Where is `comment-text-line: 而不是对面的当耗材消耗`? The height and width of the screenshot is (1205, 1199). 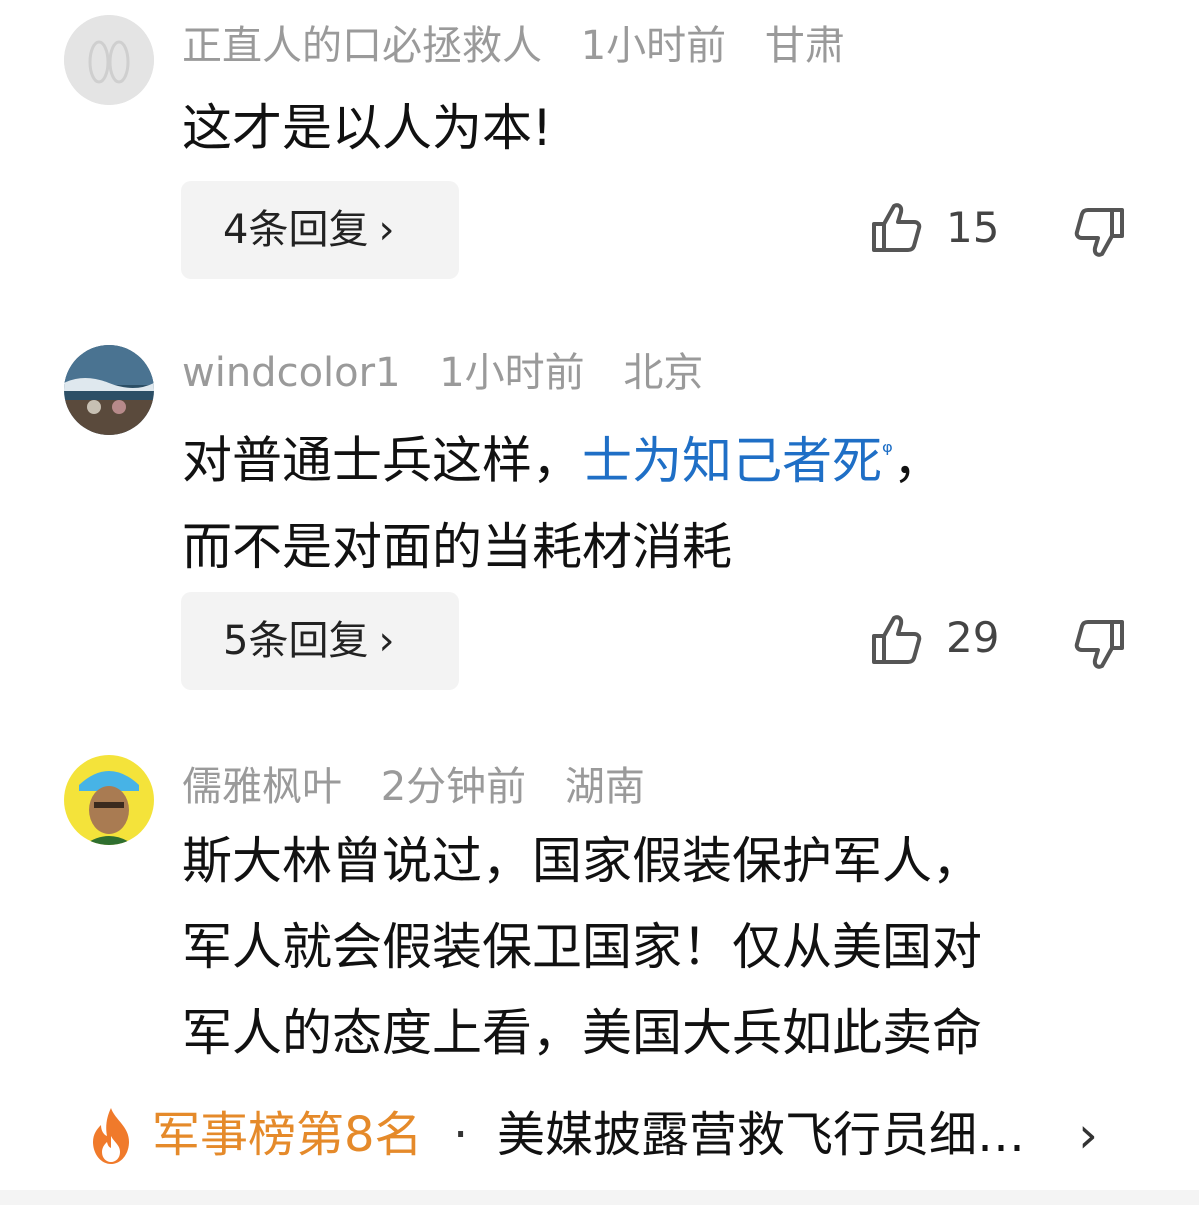 comment-text-line: 而不是对面的当耗材消耗 is located at coordinates (457, 546).